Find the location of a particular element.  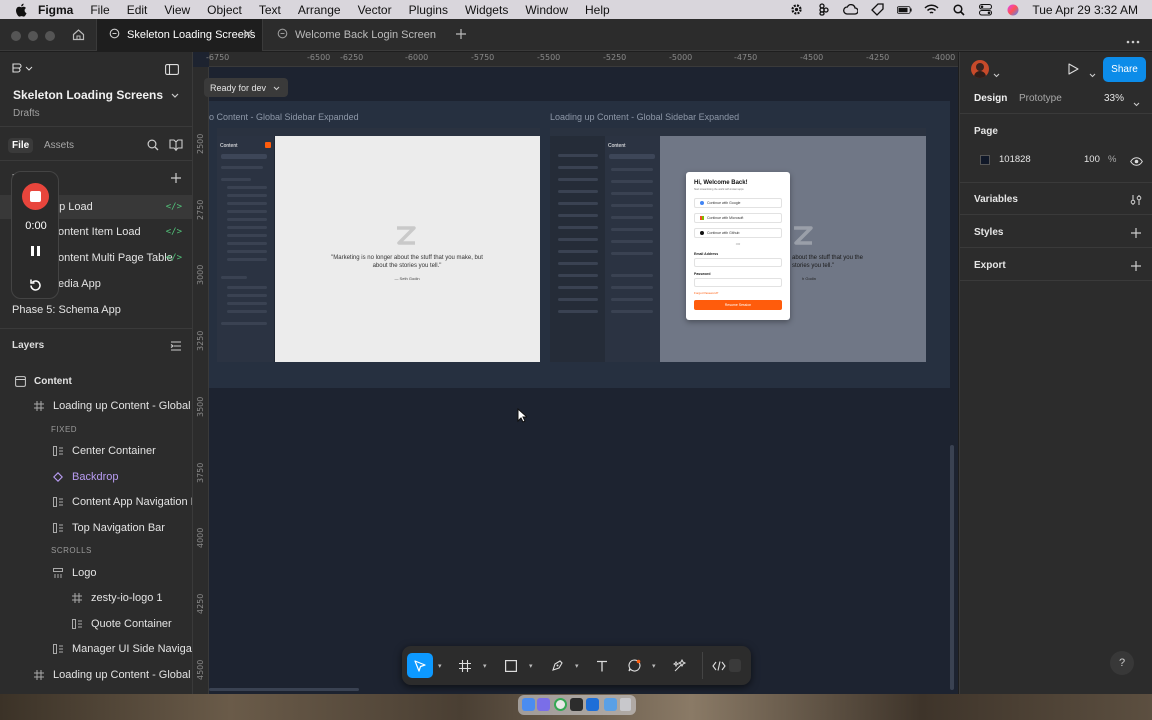

share-button: Share is located at coordinates (1124, 69).